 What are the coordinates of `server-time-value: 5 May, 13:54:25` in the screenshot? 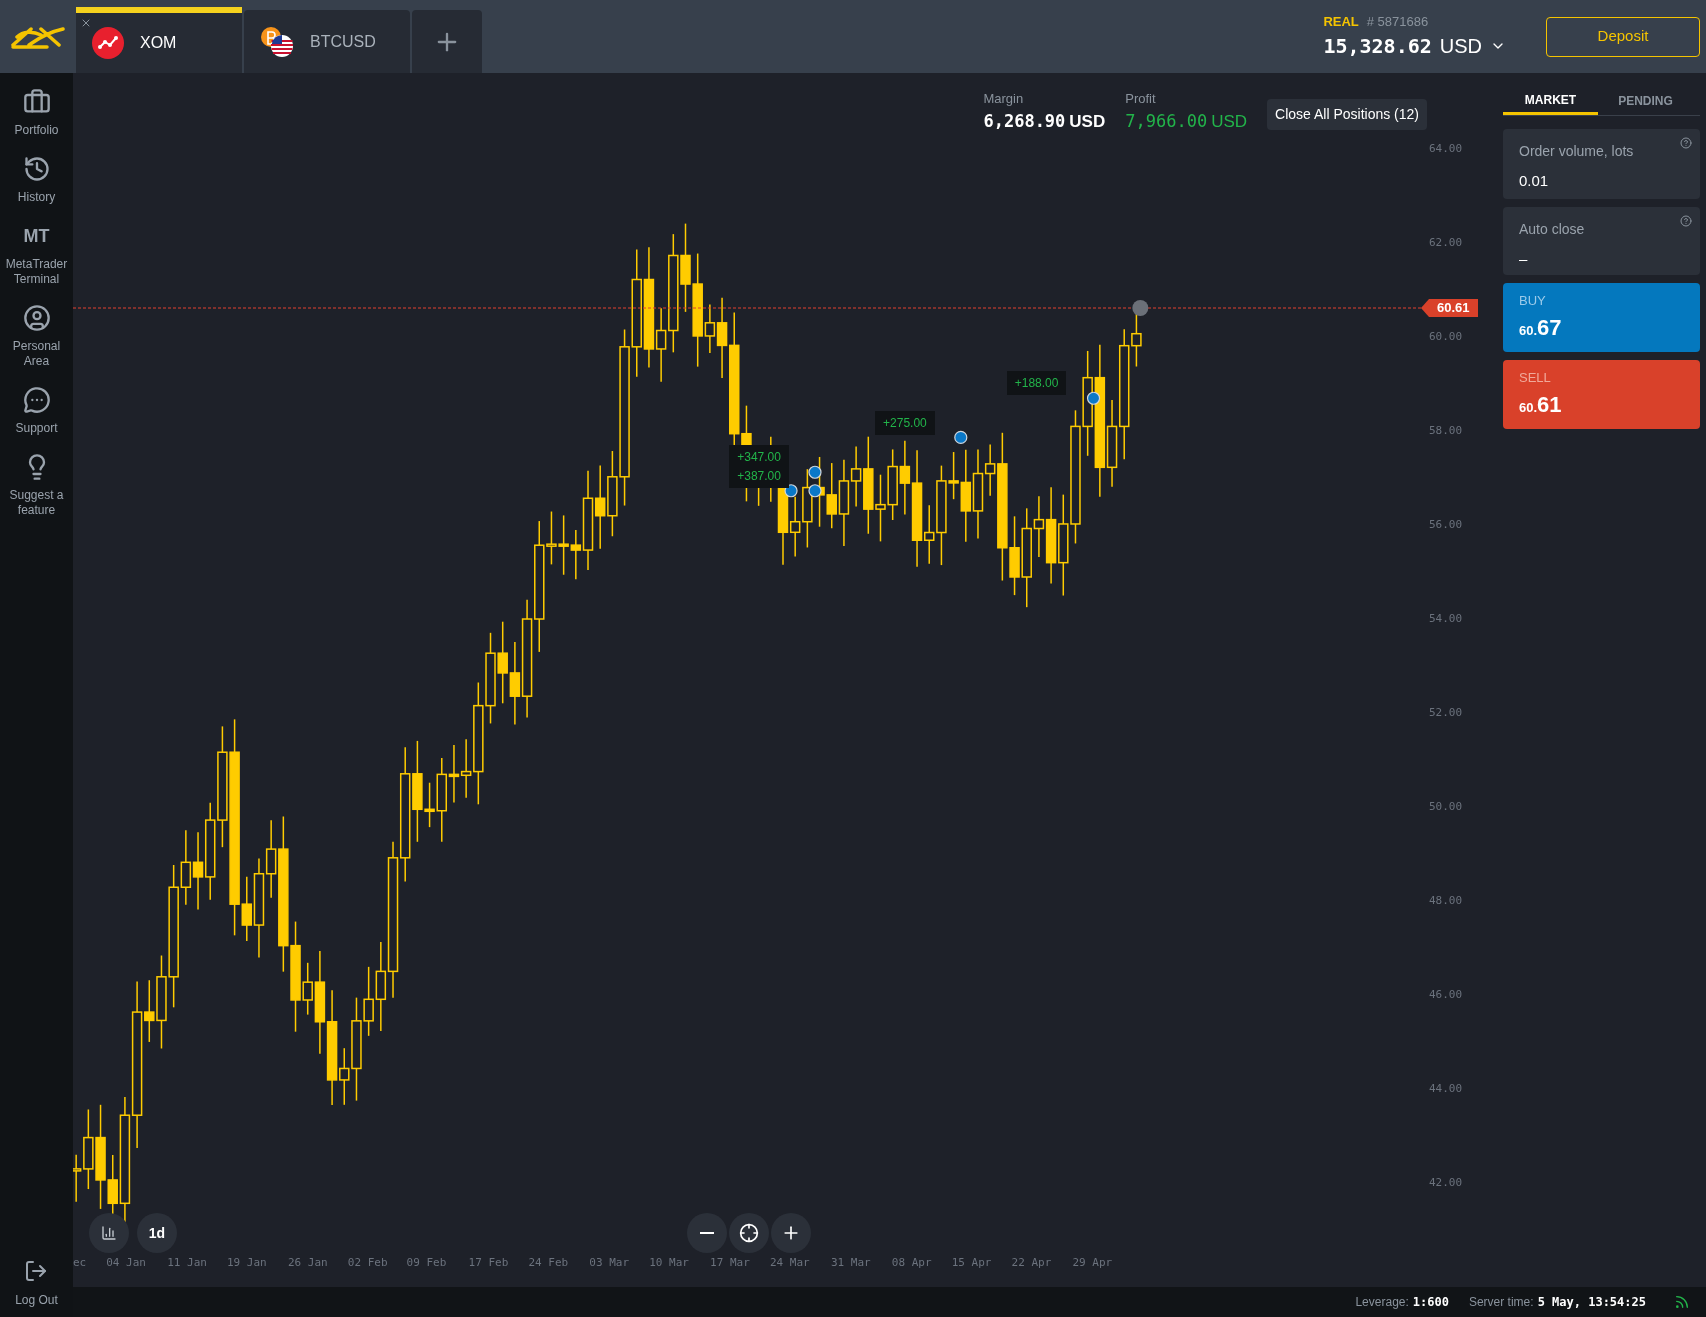 It's located at (1591, 1302).